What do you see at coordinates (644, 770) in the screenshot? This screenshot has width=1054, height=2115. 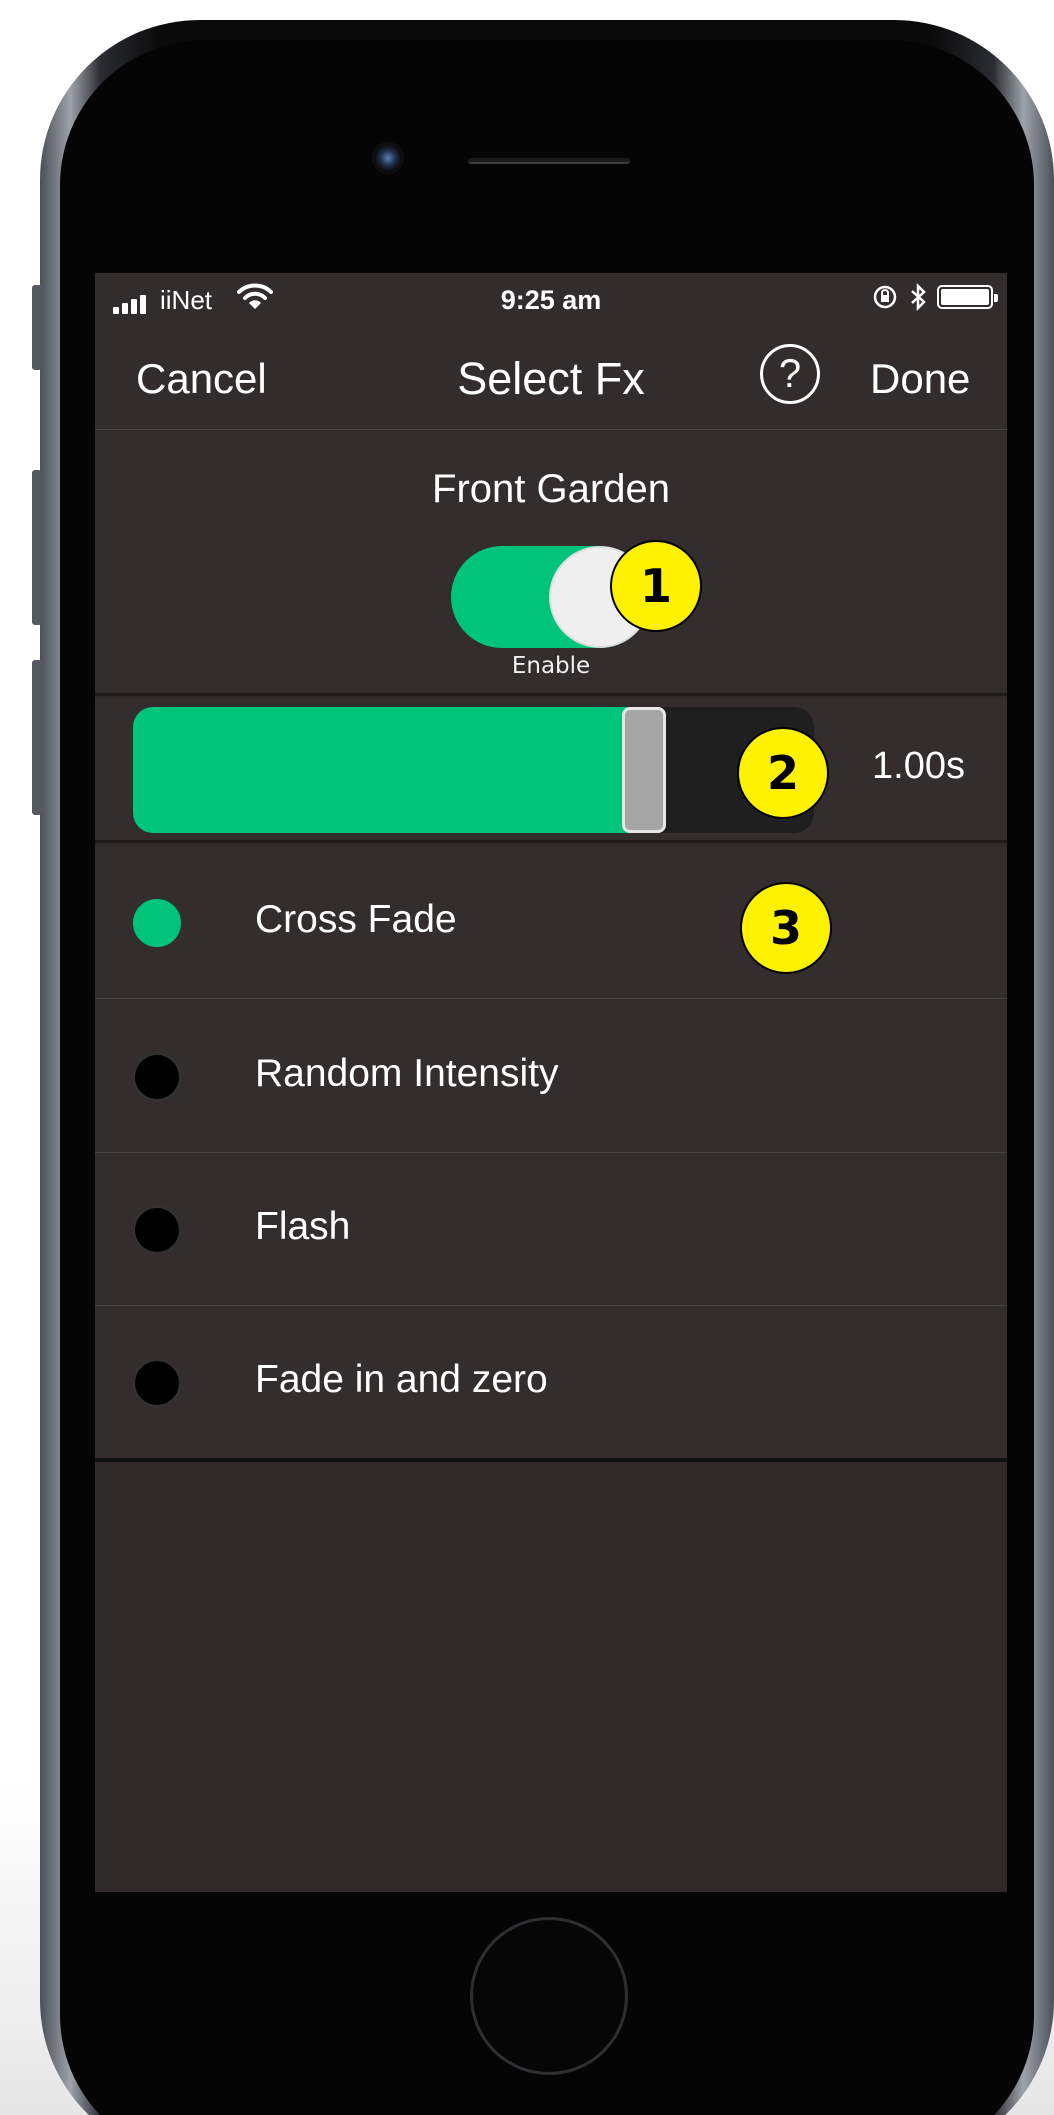 I see `slider-thumb` at bounding box center [644, 770].